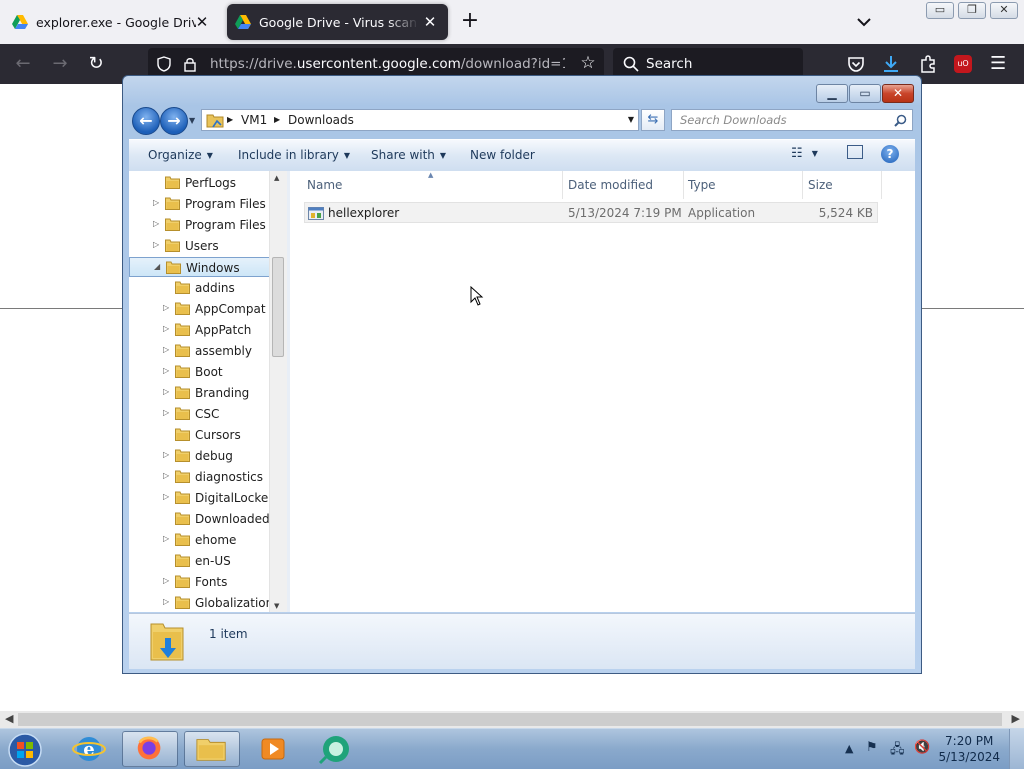 Image resolution: width=1024 pixels, height=770 pixels. I want to click on media-player-taskbar-icon, so click(274, 749).